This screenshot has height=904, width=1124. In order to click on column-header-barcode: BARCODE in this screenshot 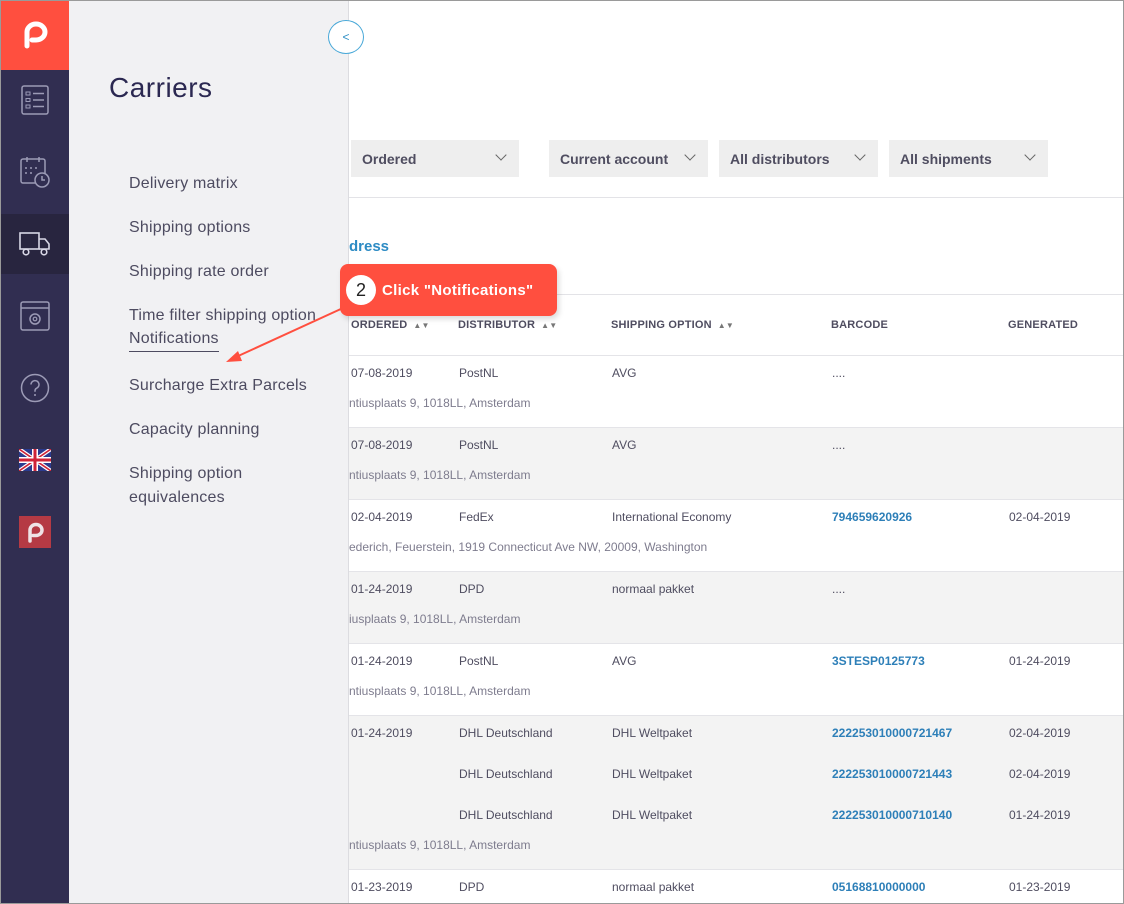, I will do `click(859, 325)`.